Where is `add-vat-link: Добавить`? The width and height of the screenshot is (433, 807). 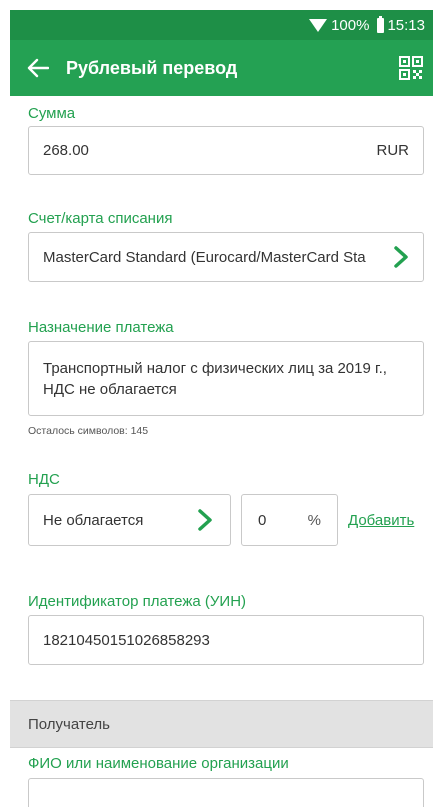 add-vat-link: Добавить is located at coordinates (381, 520).